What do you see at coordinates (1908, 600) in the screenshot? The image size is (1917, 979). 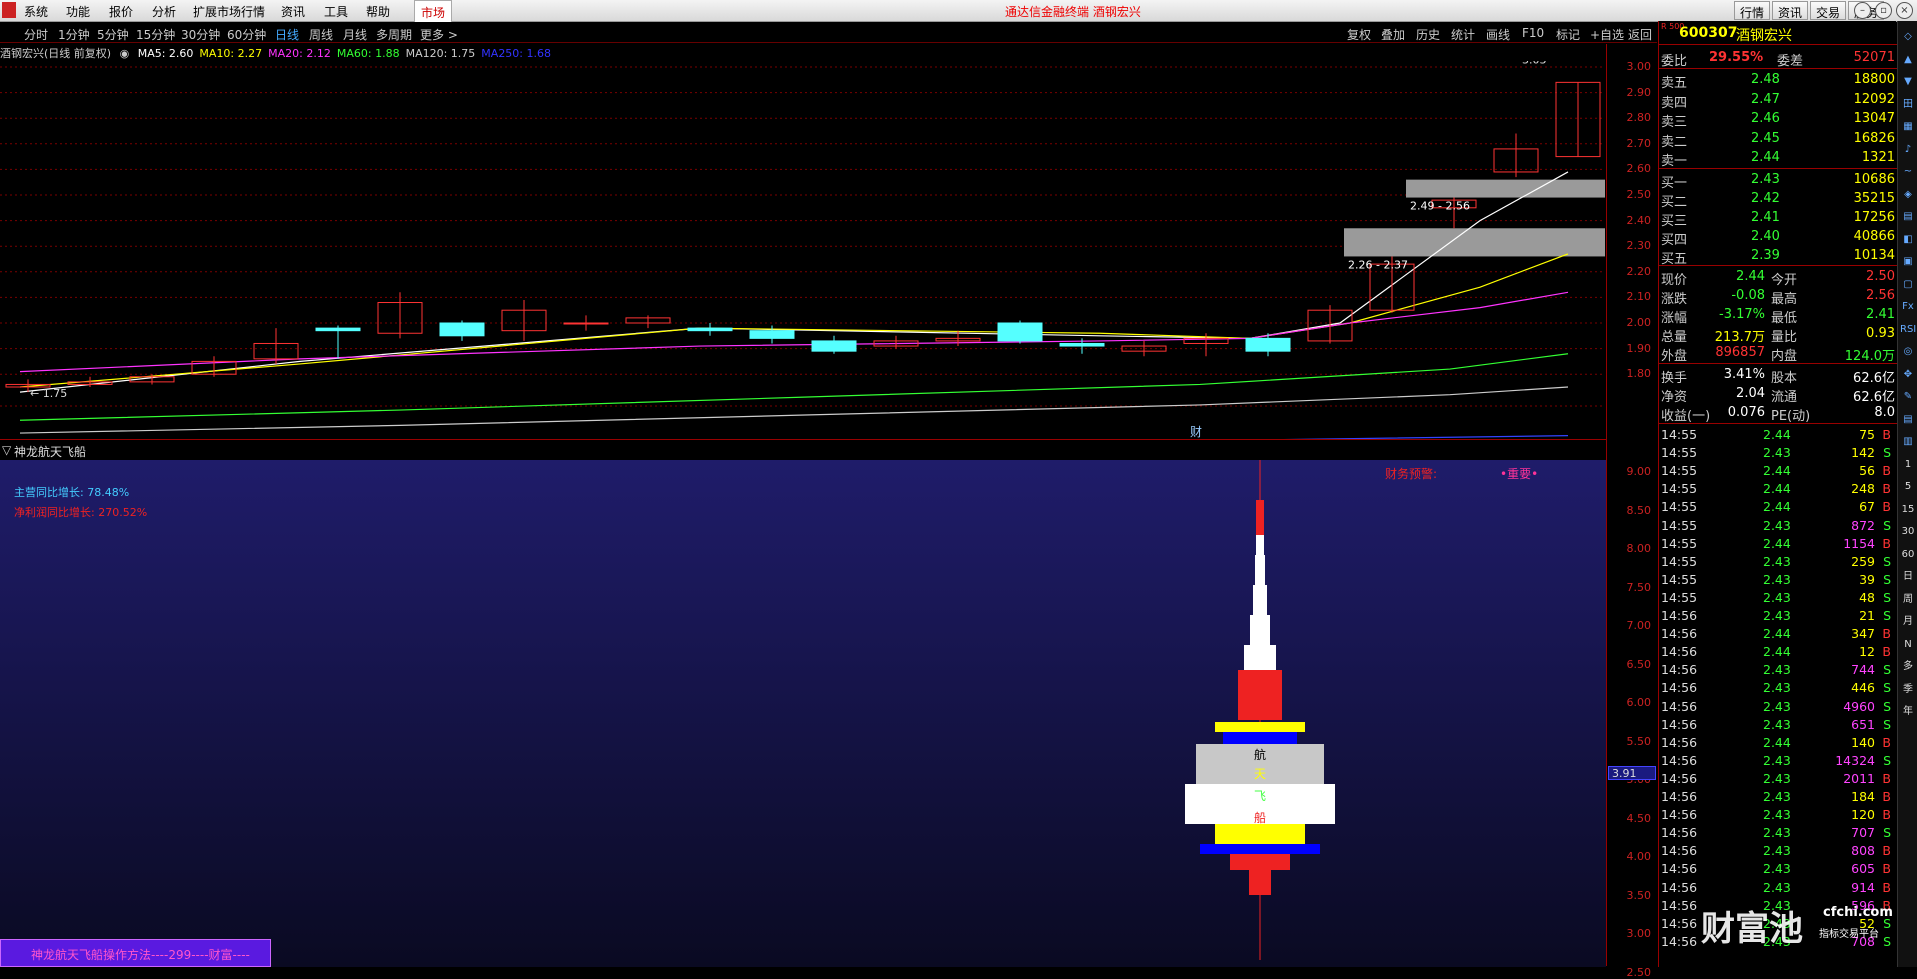 I see `side-tool-icon: 周` at bounding box center [1908, 600].